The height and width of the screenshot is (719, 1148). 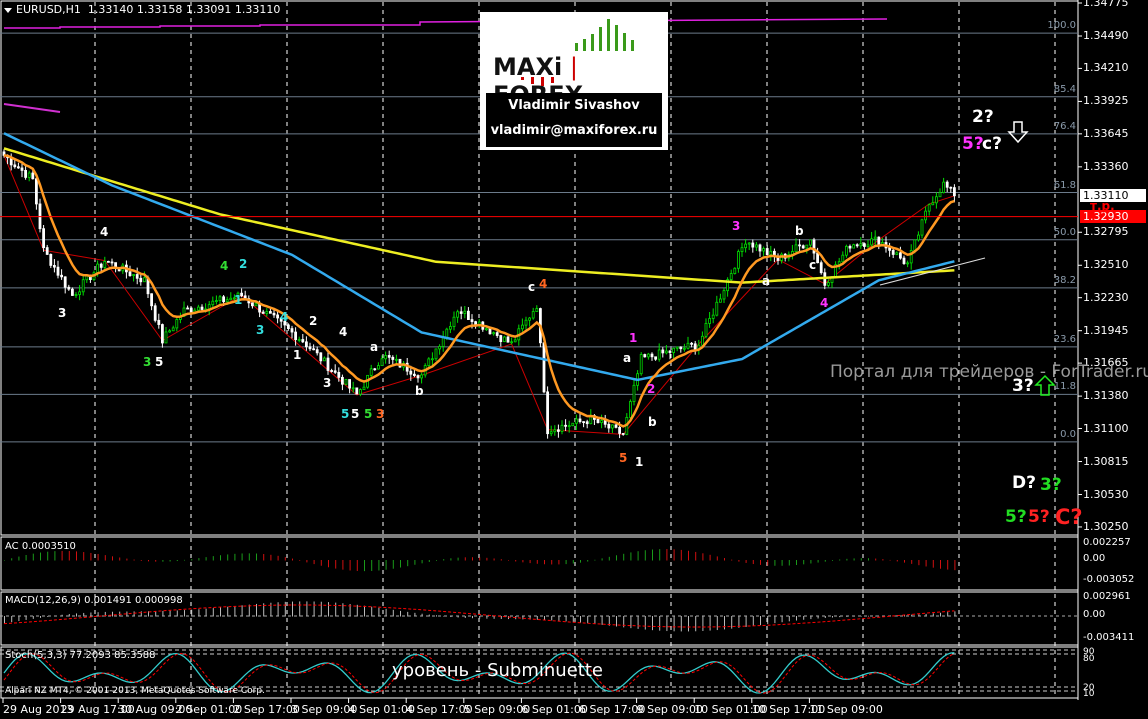 What do you see at coordinates (1106, 68) in the screenshot?
I see `price-axis-label: 1.34210` at bounding box center [1106, 68].